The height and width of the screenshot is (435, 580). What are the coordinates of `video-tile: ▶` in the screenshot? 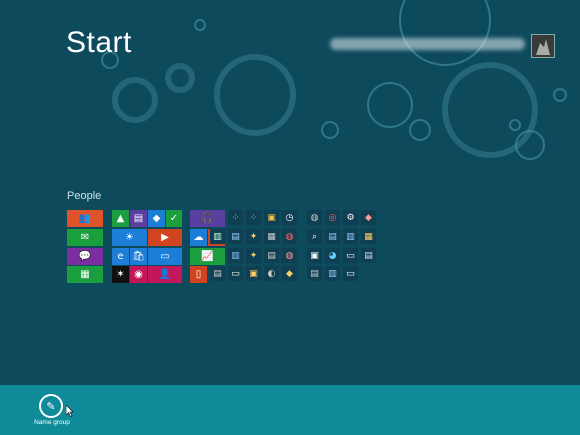 It's located at (165, 237).